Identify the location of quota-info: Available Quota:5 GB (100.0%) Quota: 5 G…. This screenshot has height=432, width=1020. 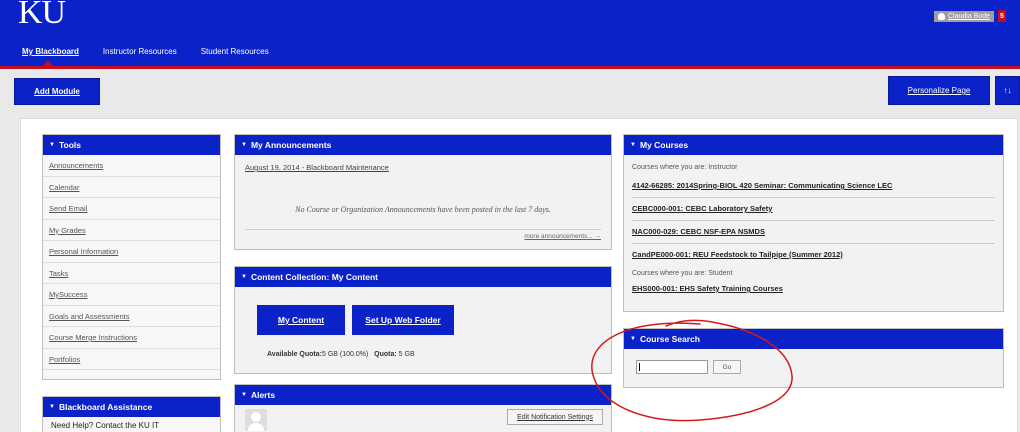
(341, 354).